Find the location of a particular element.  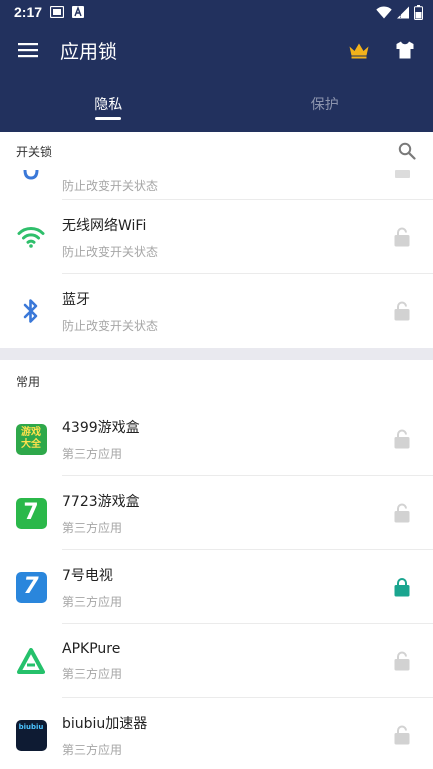

tab-privacy-label: 隐私 is located at coordinates (108, 105).